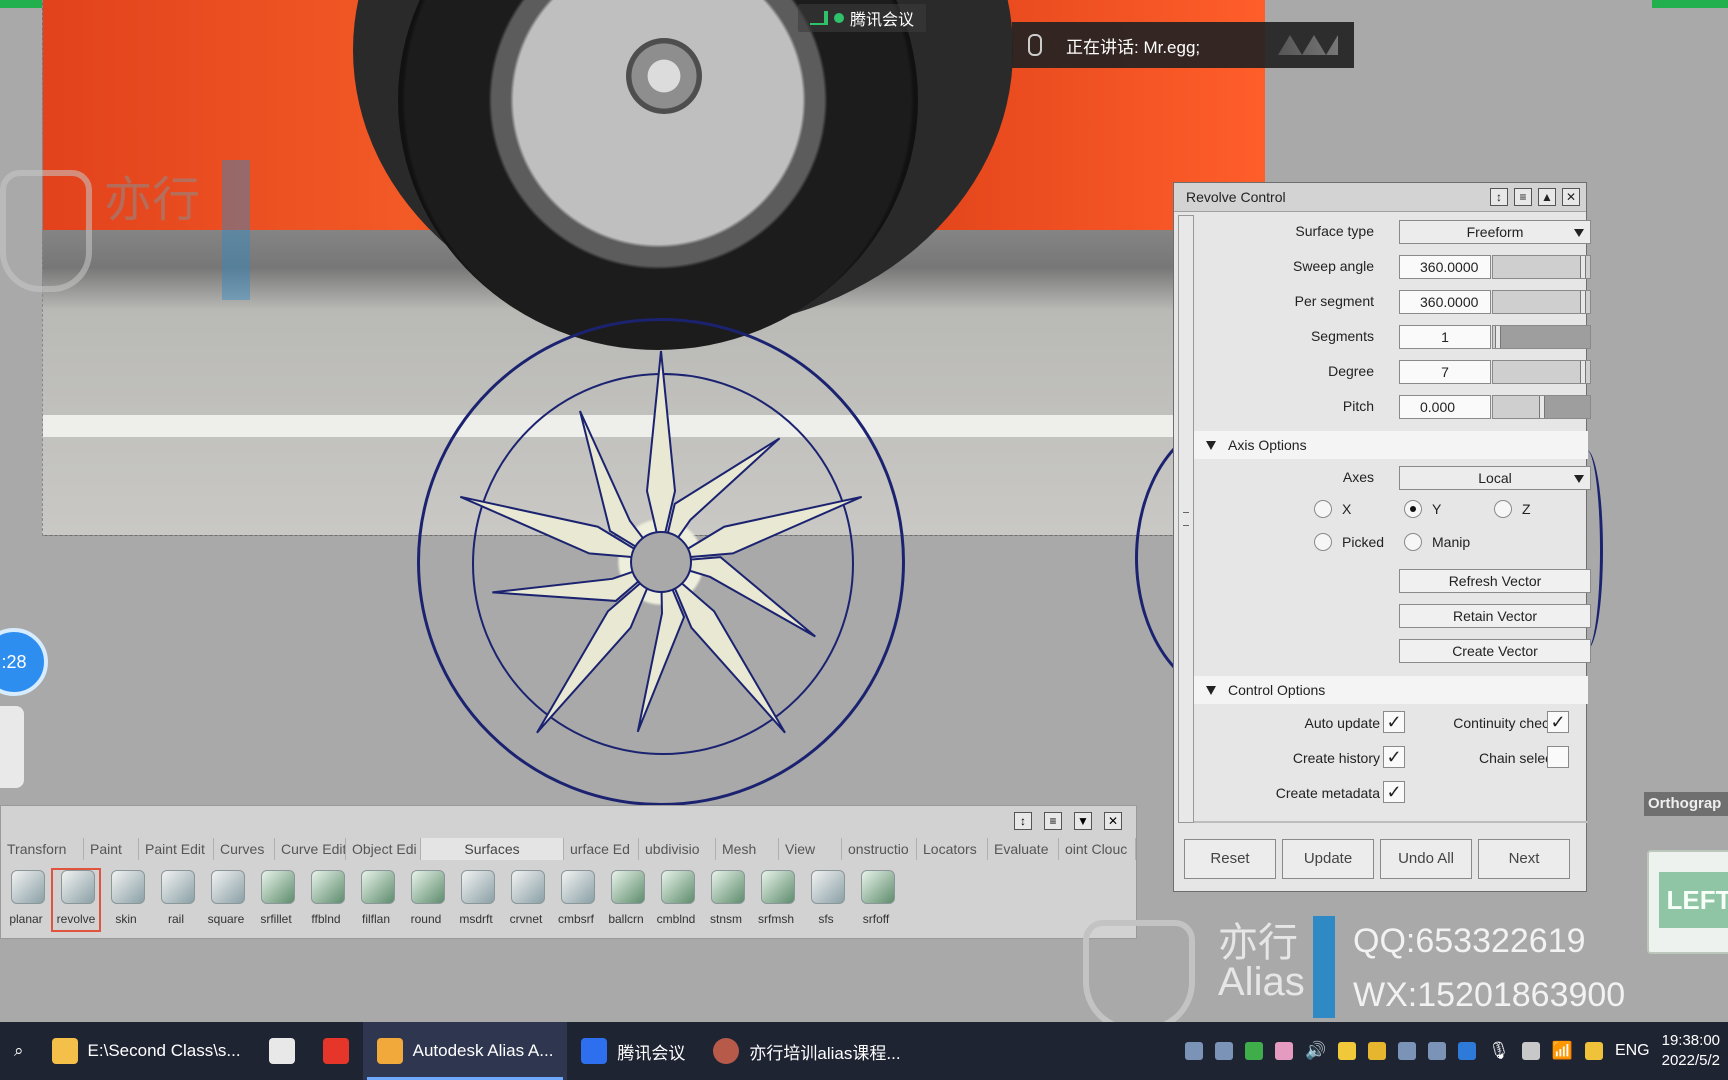 The image size is (1728, 1080). I want to click on chain-select-checkbox, so click(1558, 757).